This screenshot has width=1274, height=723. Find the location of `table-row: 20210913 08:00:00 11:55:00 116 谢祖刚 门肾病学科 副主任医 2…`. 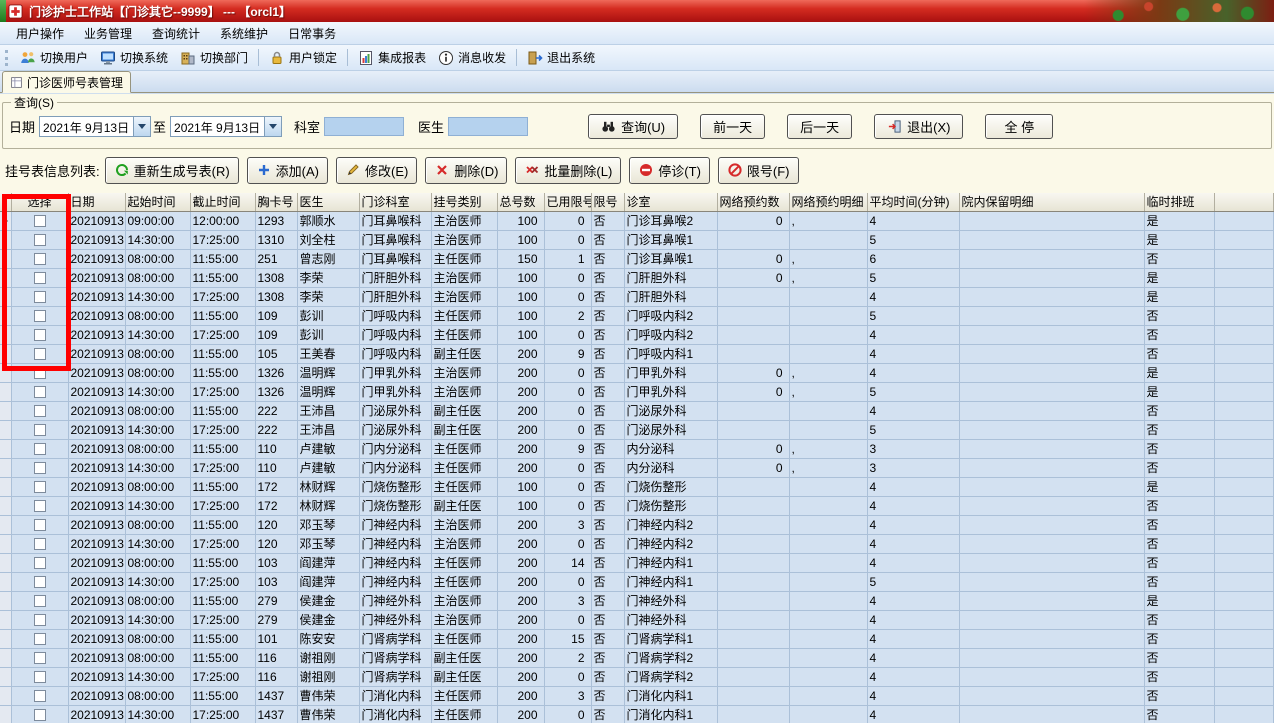

table-row: 20210913 08:00:00 11:55:00 116 谢祖刚 门肾病学科 副主任医 2… is located at coordinates (637, 658).